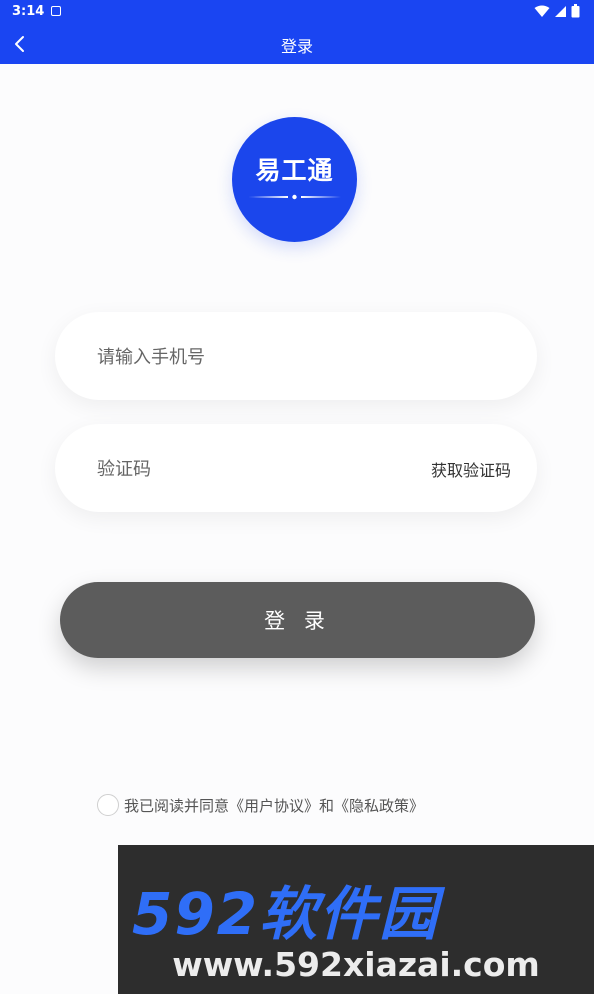  Describe the element at coordinates (28, 11) in the screenshot. I see `status-time: 3:14` at that location.